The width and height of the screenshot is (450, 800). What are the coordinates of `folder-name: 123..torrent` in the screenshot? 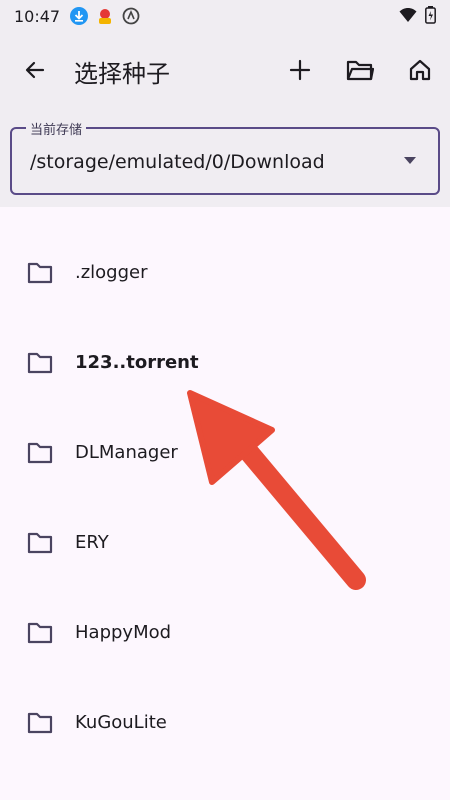 It's located at (137, 362).